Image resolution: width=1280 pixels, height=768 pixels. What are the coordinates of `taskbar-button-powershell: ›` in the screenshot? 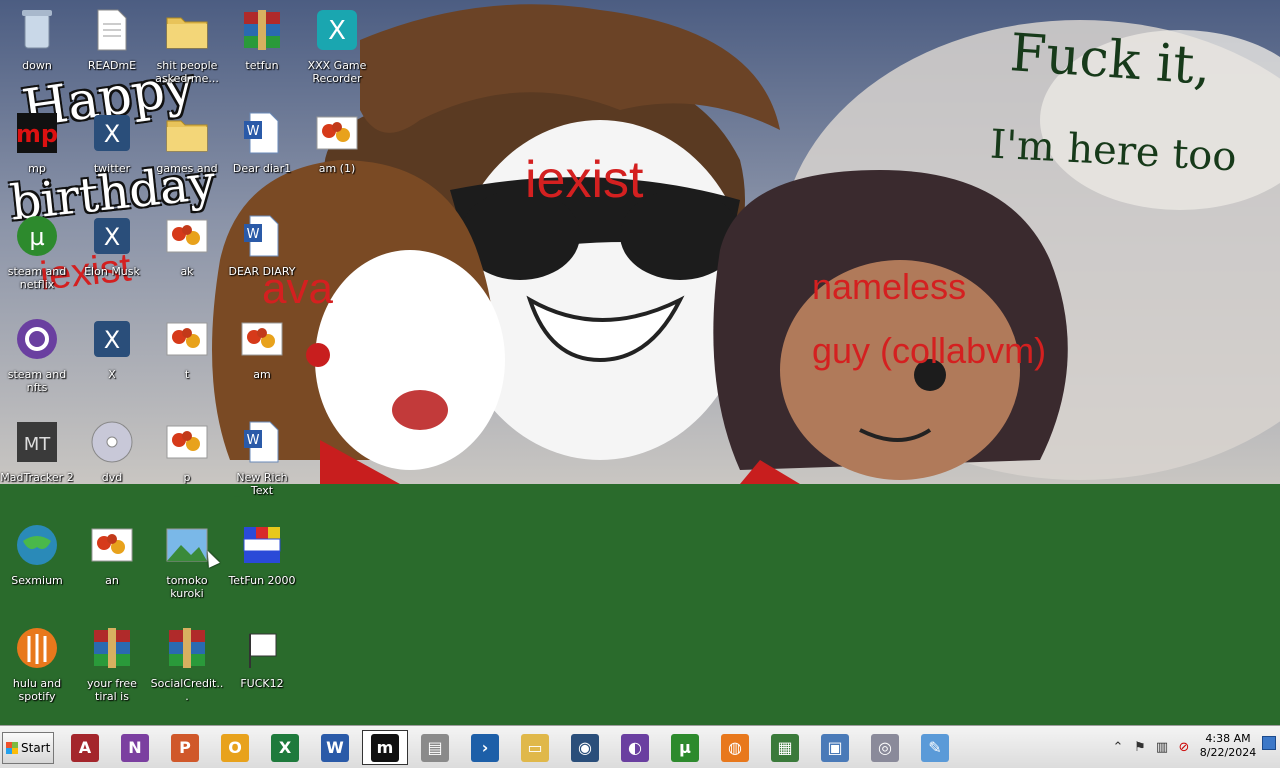 It's located at (485, 747).